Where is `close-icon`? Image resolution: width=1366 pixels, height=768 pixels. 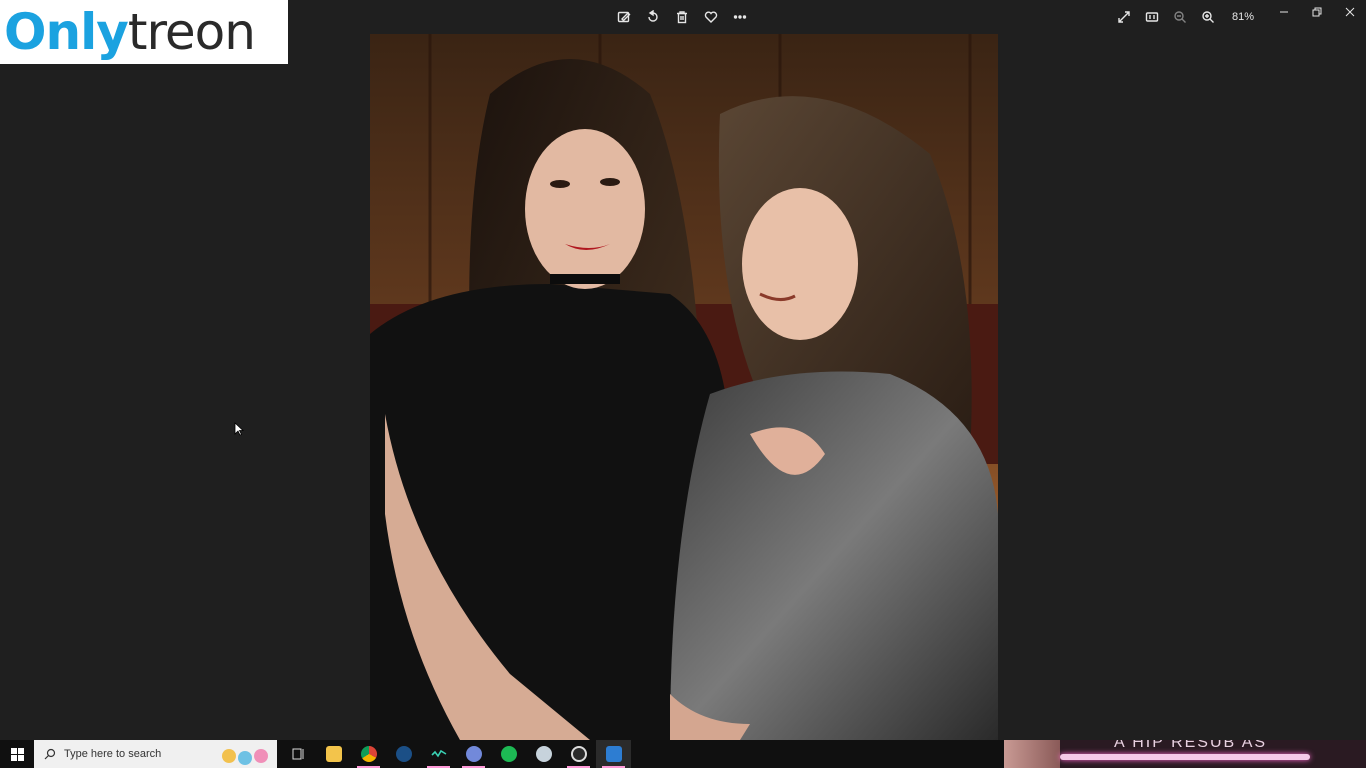 close-icon is located at coordinates (1349, 12).